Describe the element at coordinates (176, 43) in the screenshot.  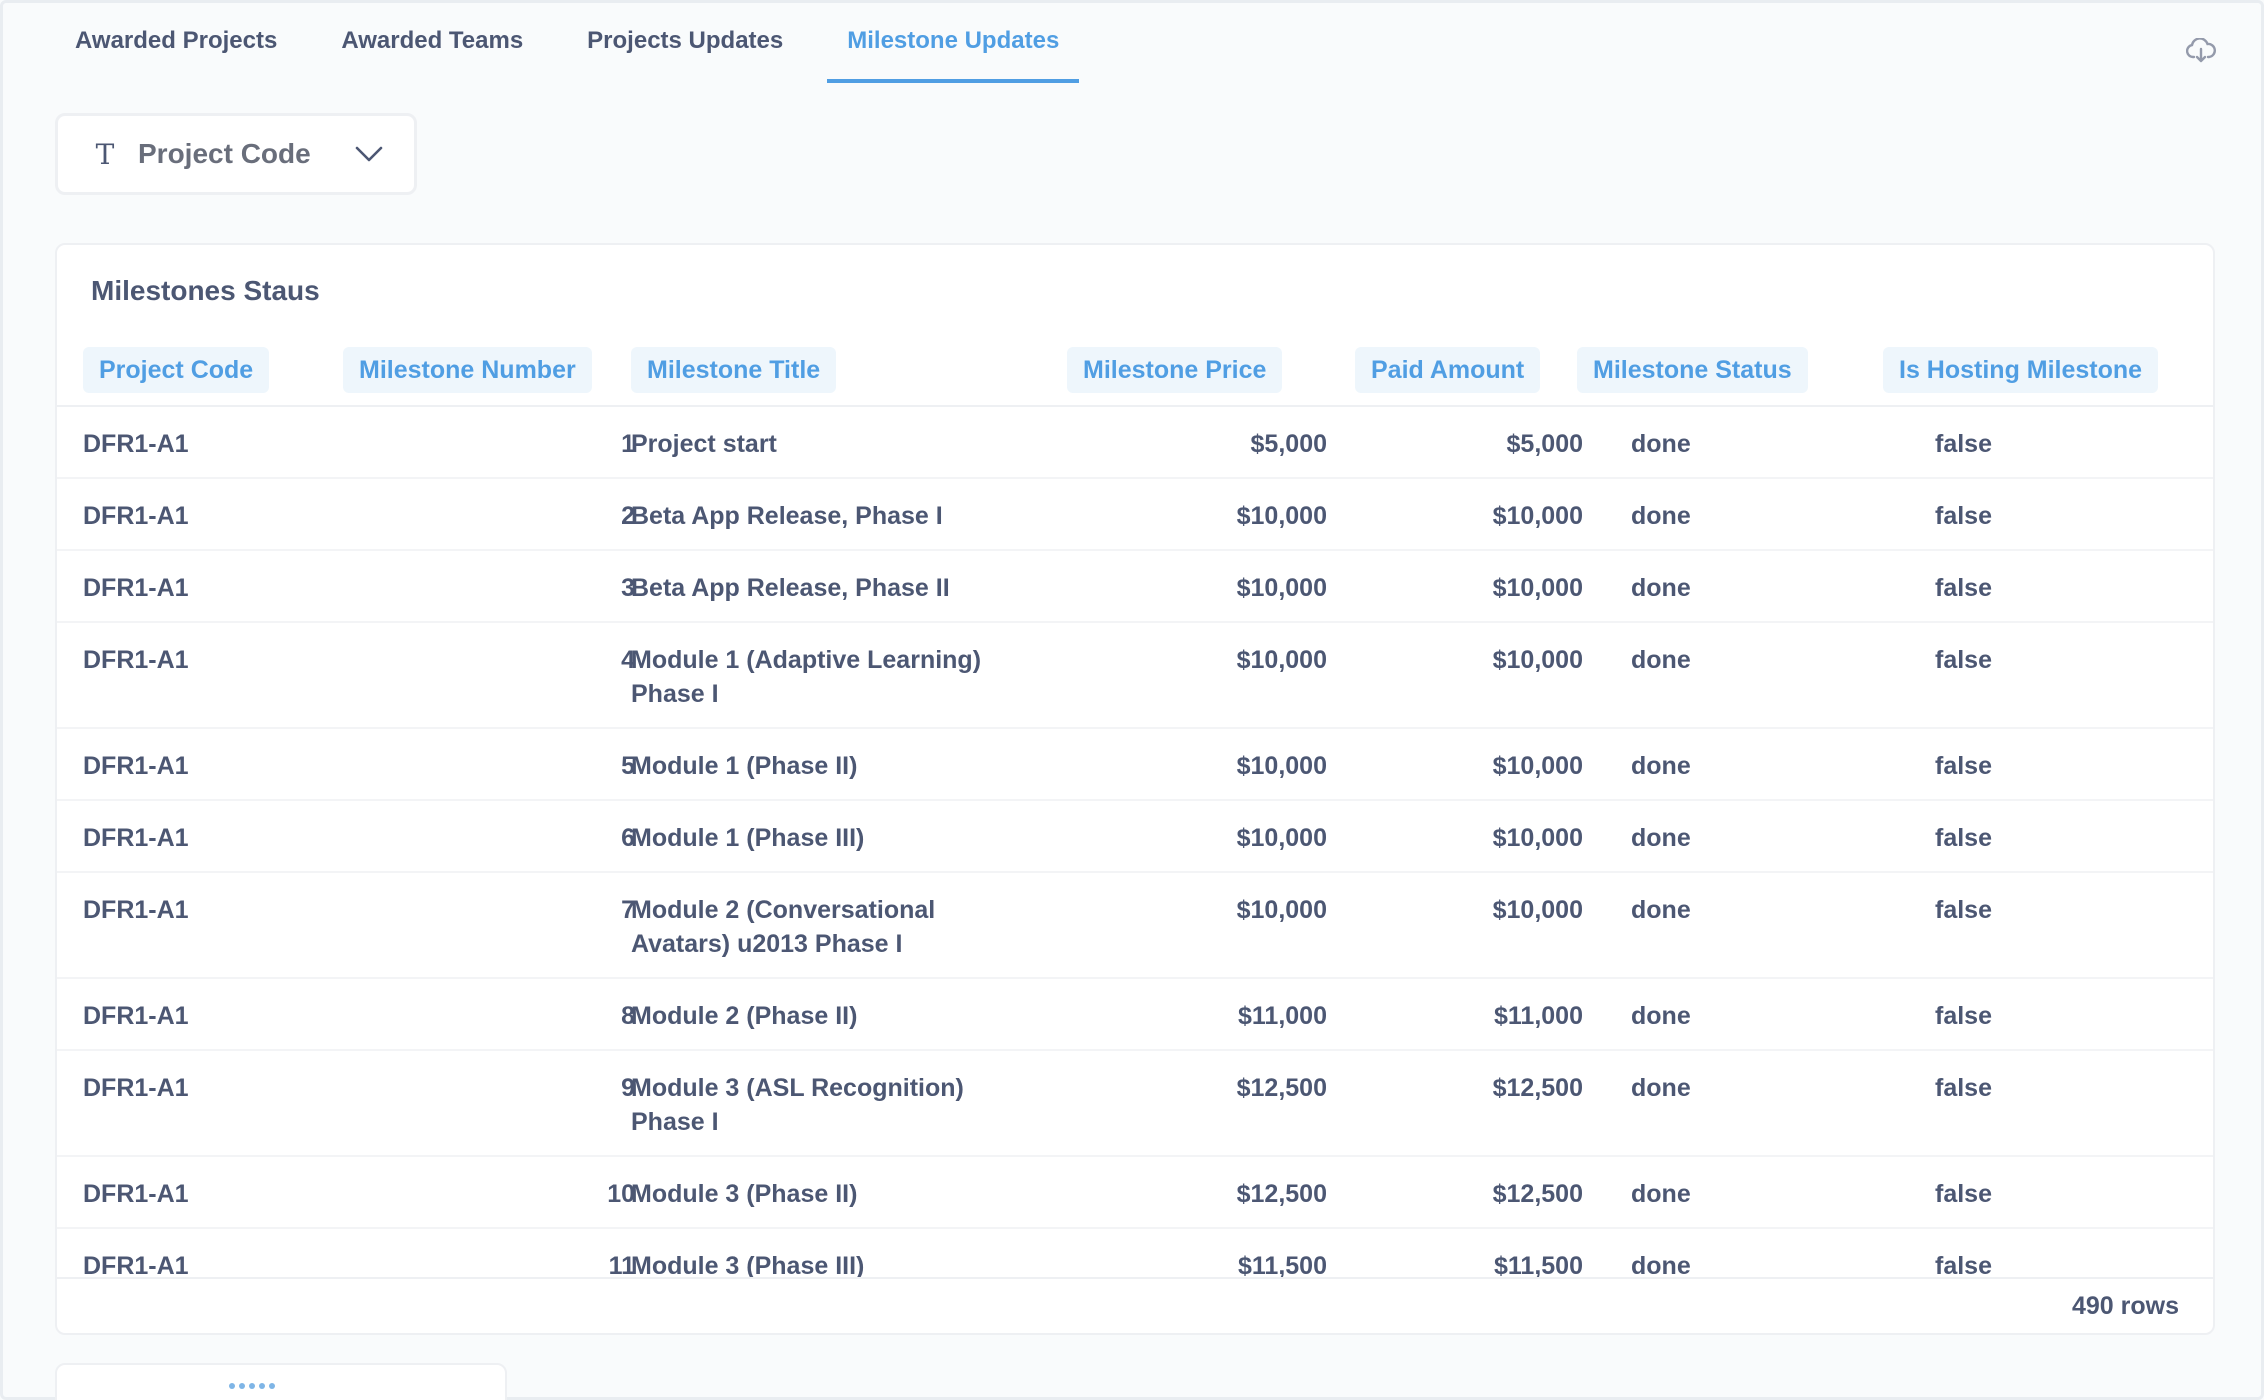
I see `tab-awarded-projects: Awarded Projects` at that location.